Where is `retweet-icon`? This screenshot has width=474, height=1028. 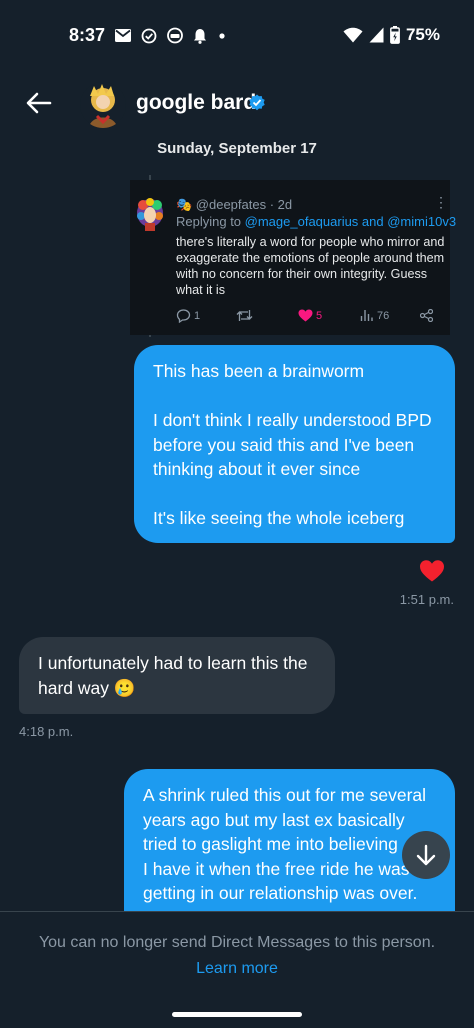
retweet-icon is located at coordinates (244, 315).